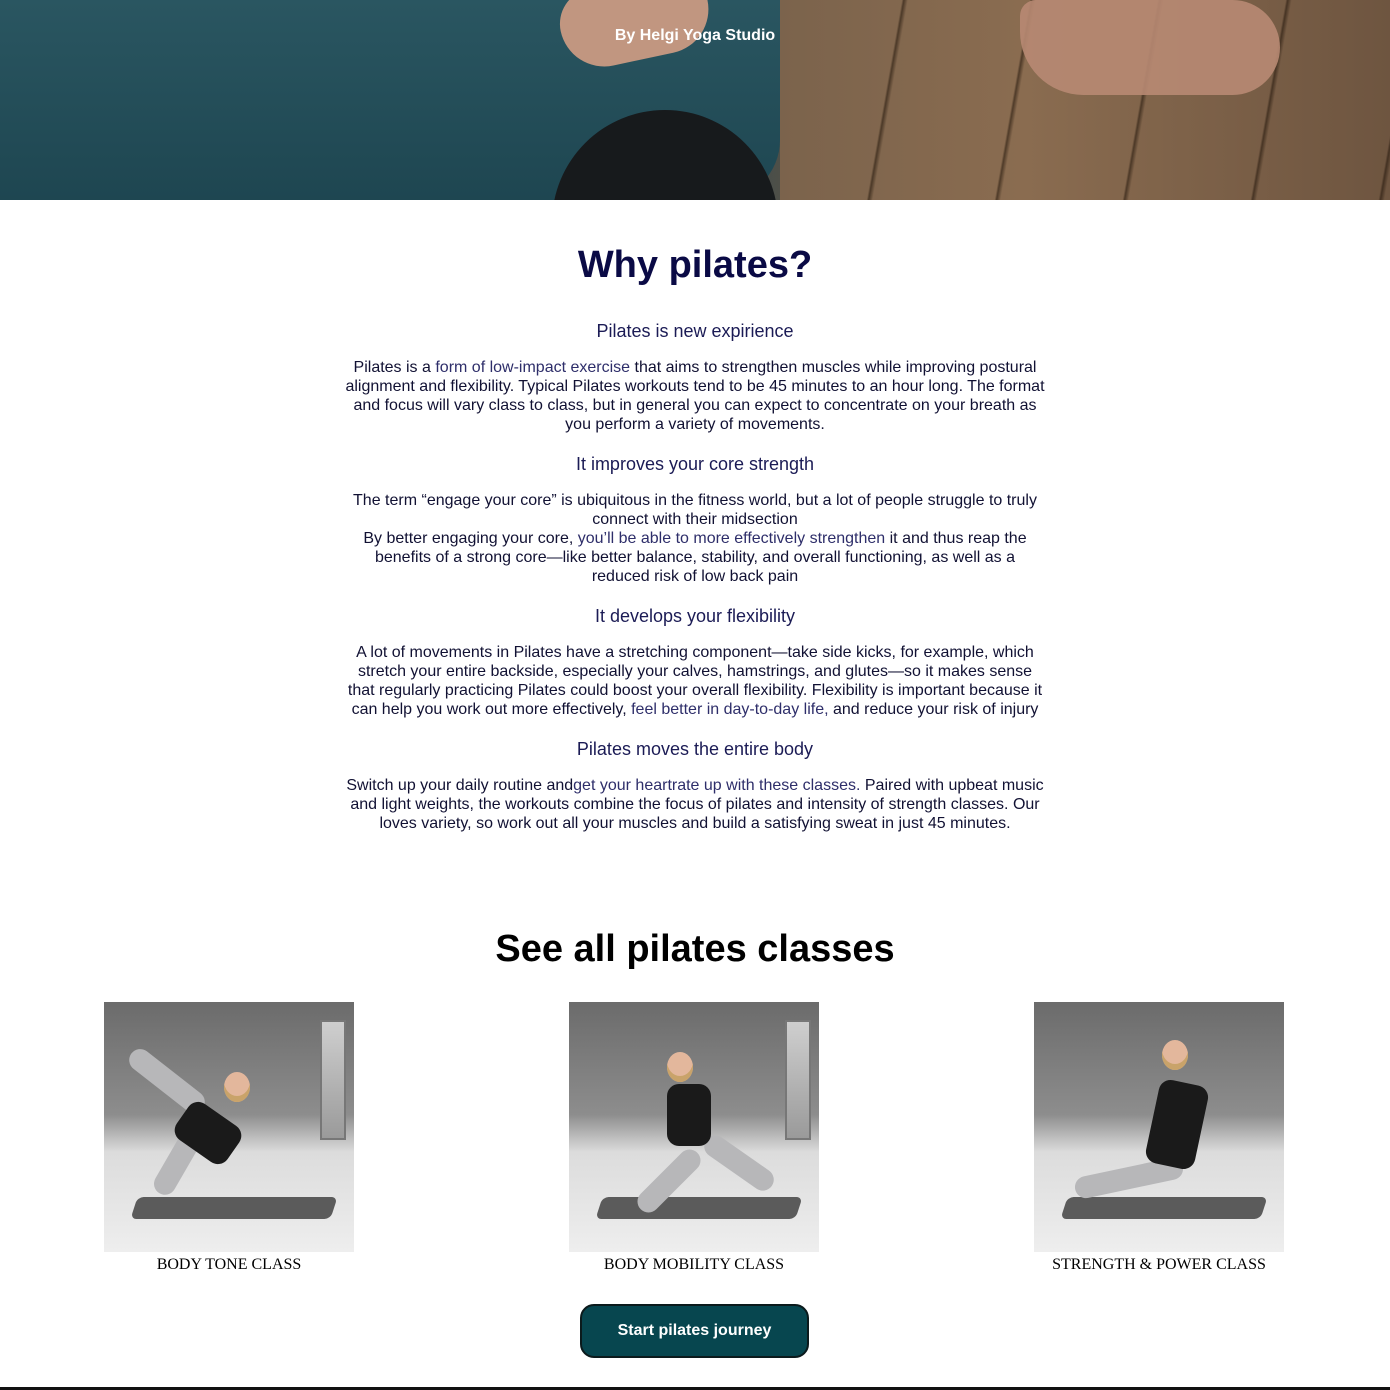  Describe the element at coordinates (694, 1331) in the screenshot. I see `start-journey-button: Start pilates journey` at that location.